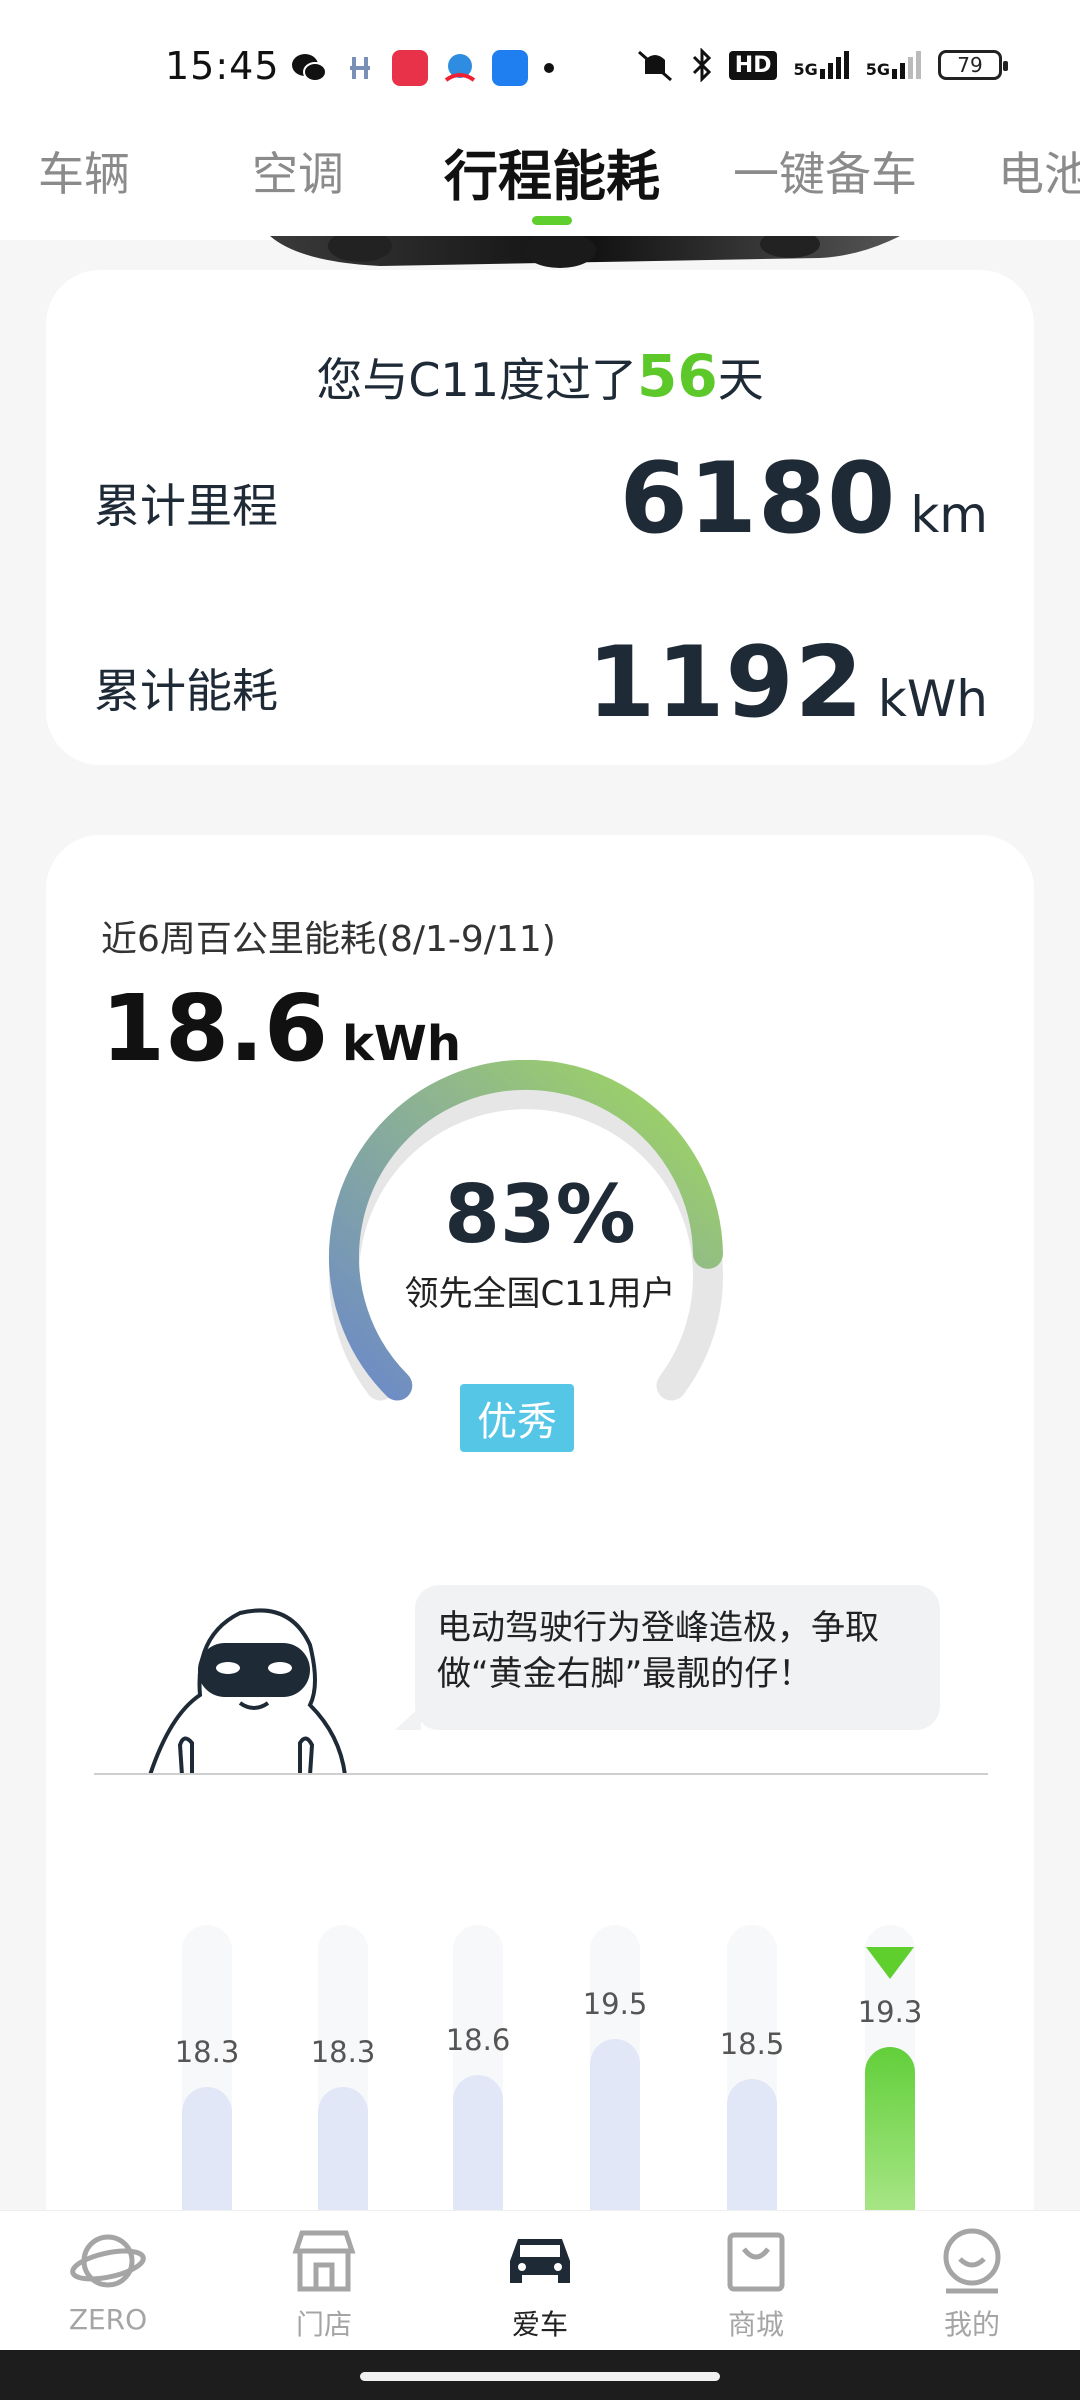 This screenshot has width=1080, height=2400. What do you see at coordinates (615, 2004) in the screenshot?
I see `bar-value-label: 19.5` at bounding box center [615, 2004].